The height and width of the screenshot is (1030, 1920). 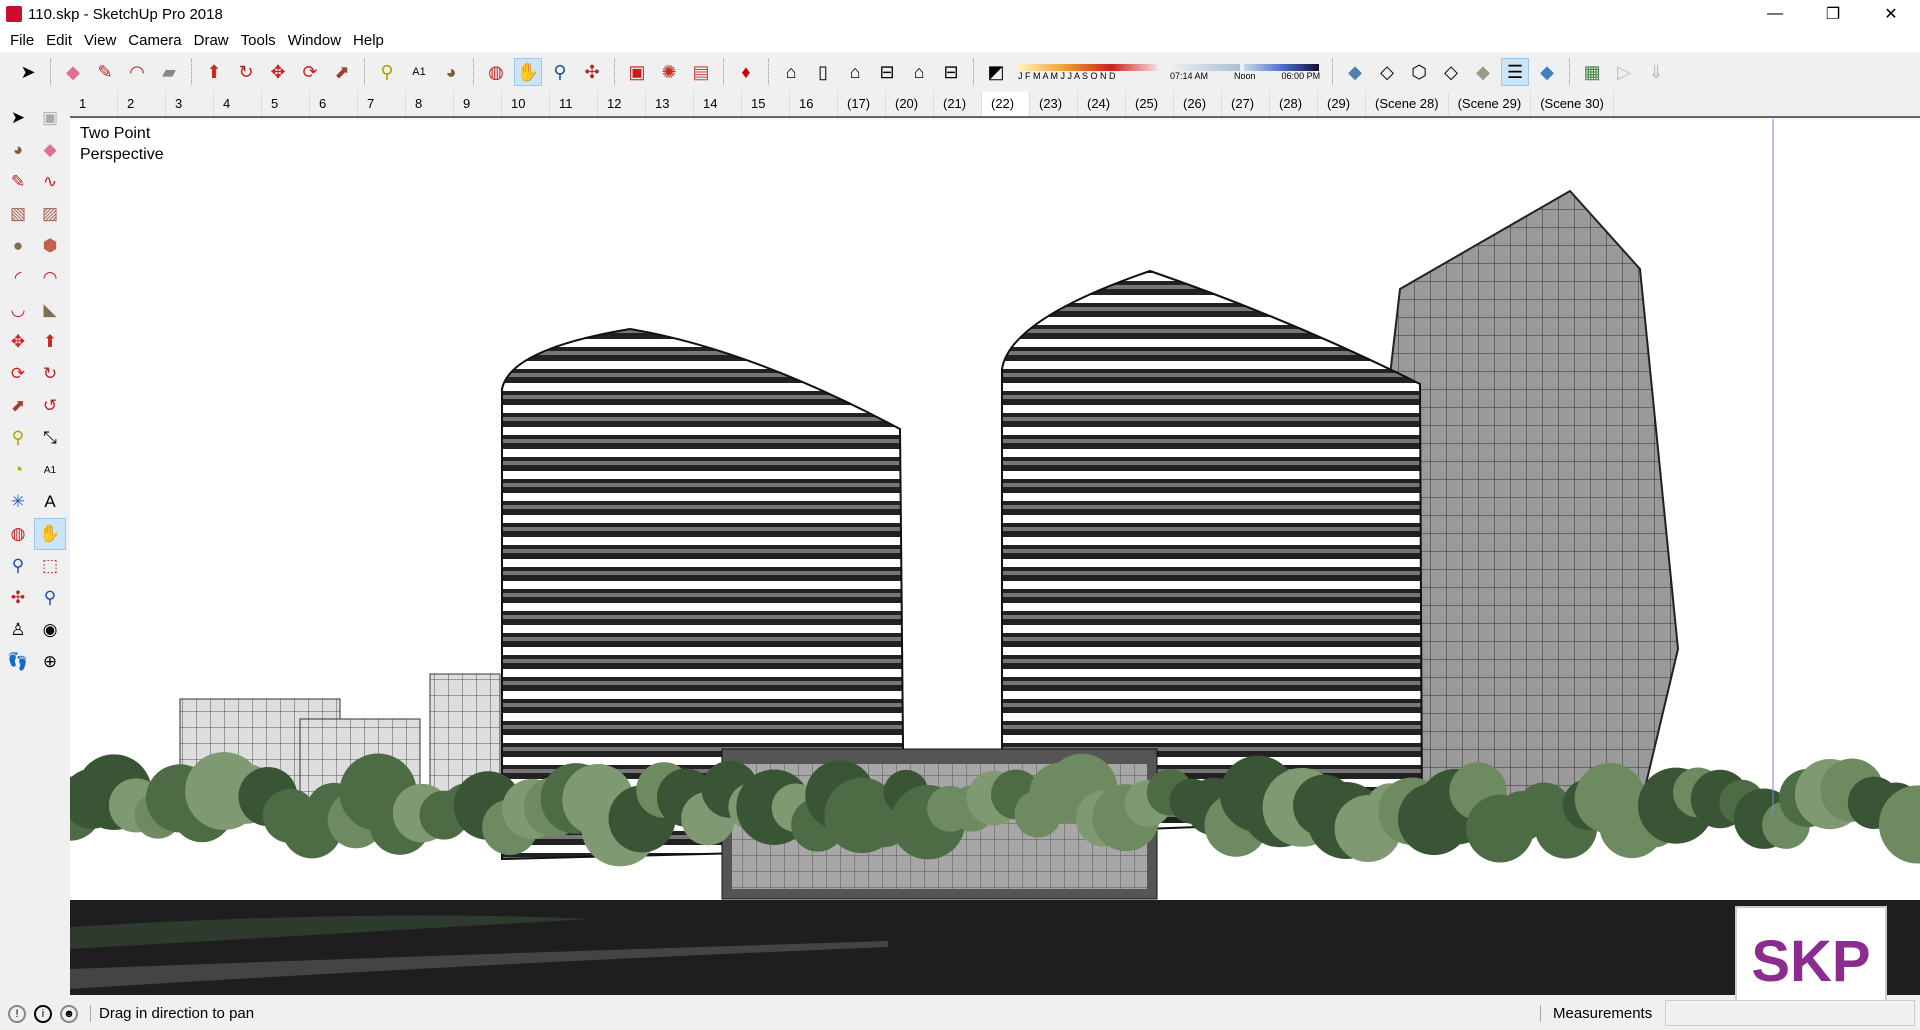 I want to click on xray-icon: ◆, so click(x=1355, y=72).